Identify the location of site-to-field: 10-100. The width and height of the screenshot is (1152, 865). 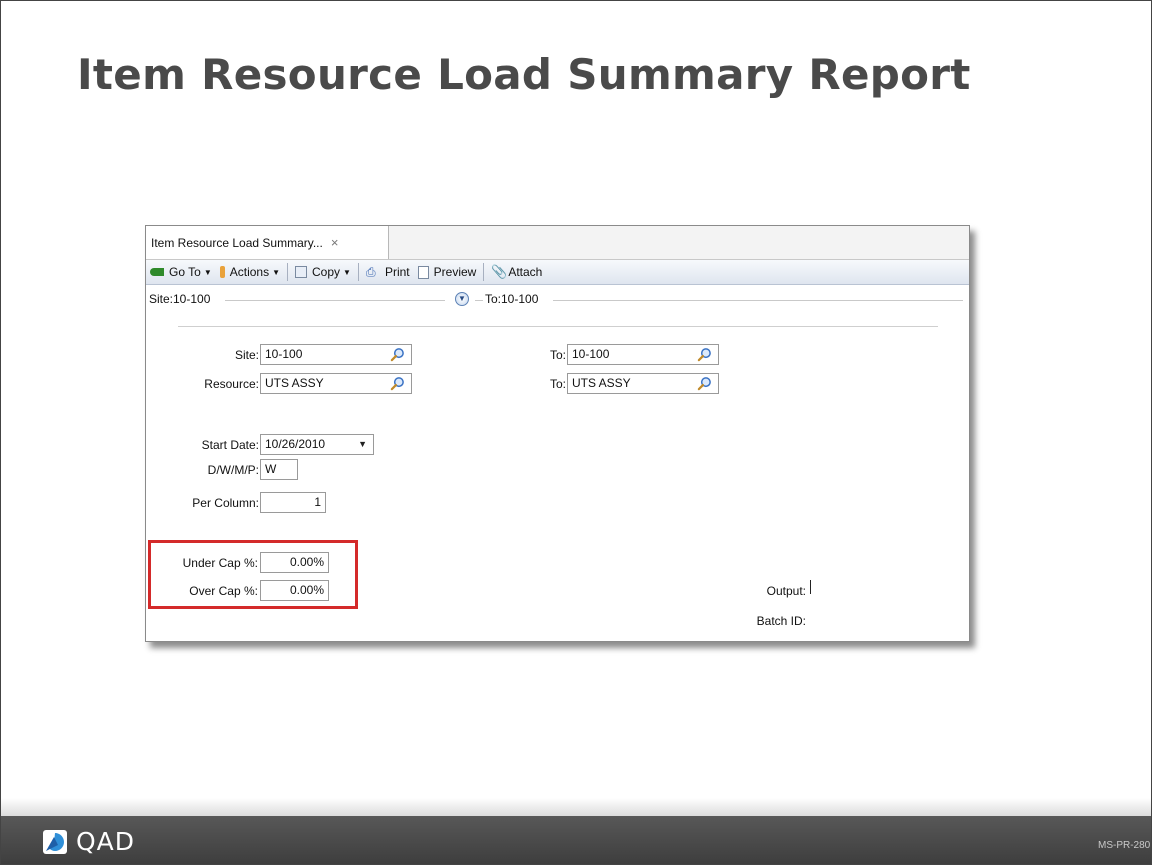
(643, 354).